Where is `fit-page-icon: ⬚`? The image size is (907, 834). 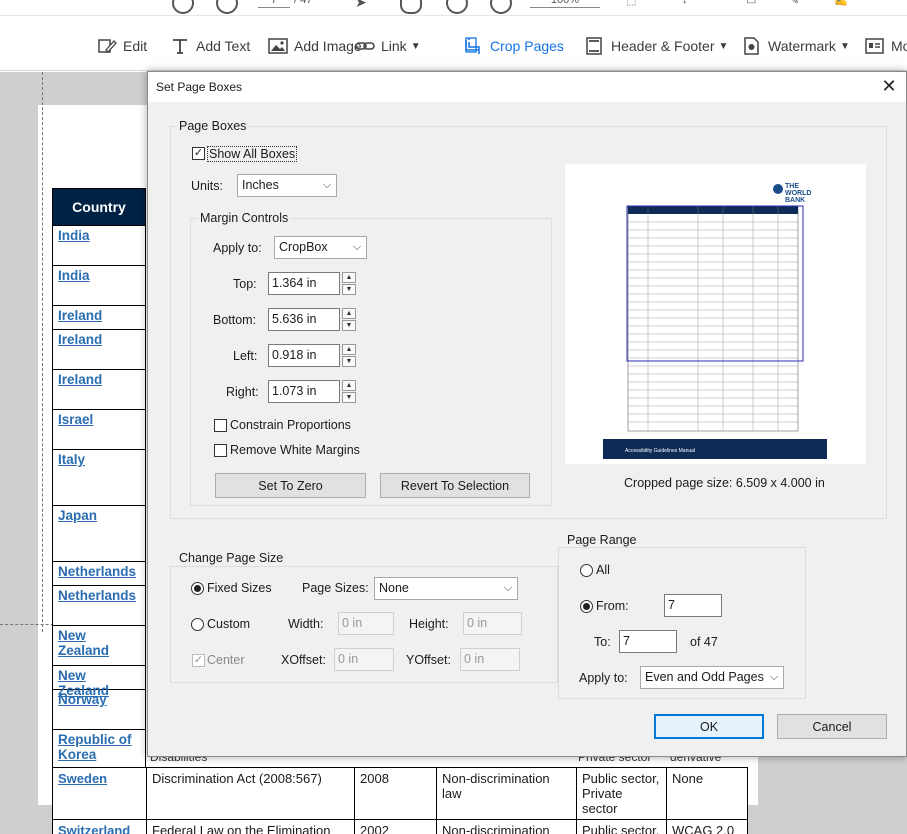
fit-page-icon: ⬚ is located at coordinates (634, 4).